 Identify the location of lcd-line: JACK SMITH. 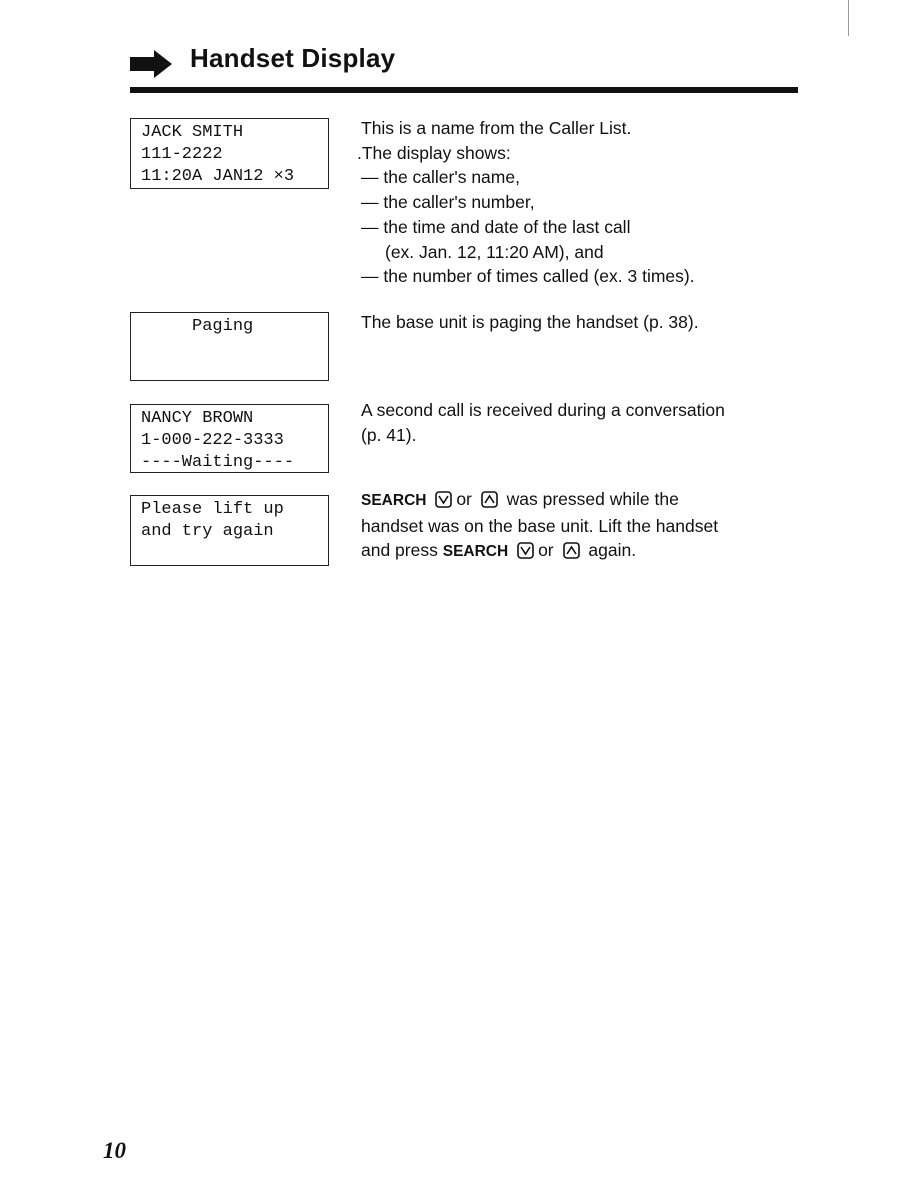
(192, 132).